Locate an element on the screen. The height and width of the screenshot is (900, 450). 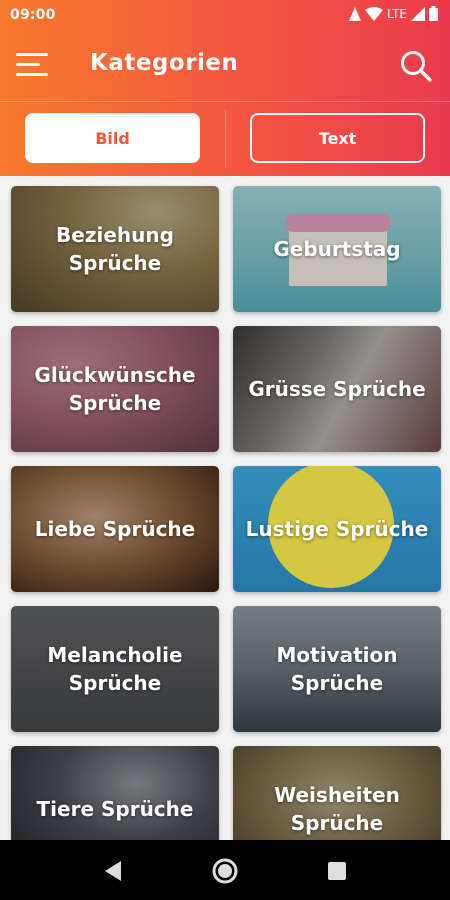
category-label: Lustige Sprüche is located at coordinates (337, 529).